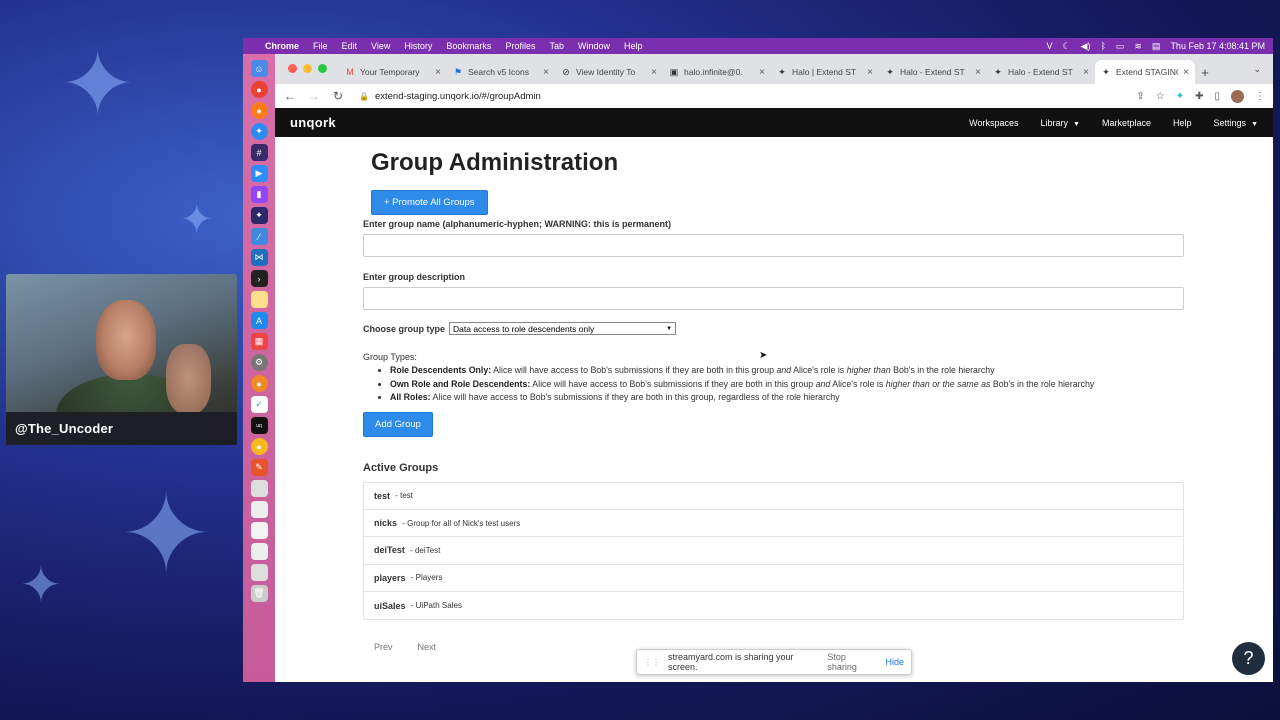 Image resolution: width=1280 pixels, height=720 pixels. What do you see at coordinates (773, 605) in the screenshot?
I see `list-item: uiSales - UiPath Sales` at bounding box center [773, 605].